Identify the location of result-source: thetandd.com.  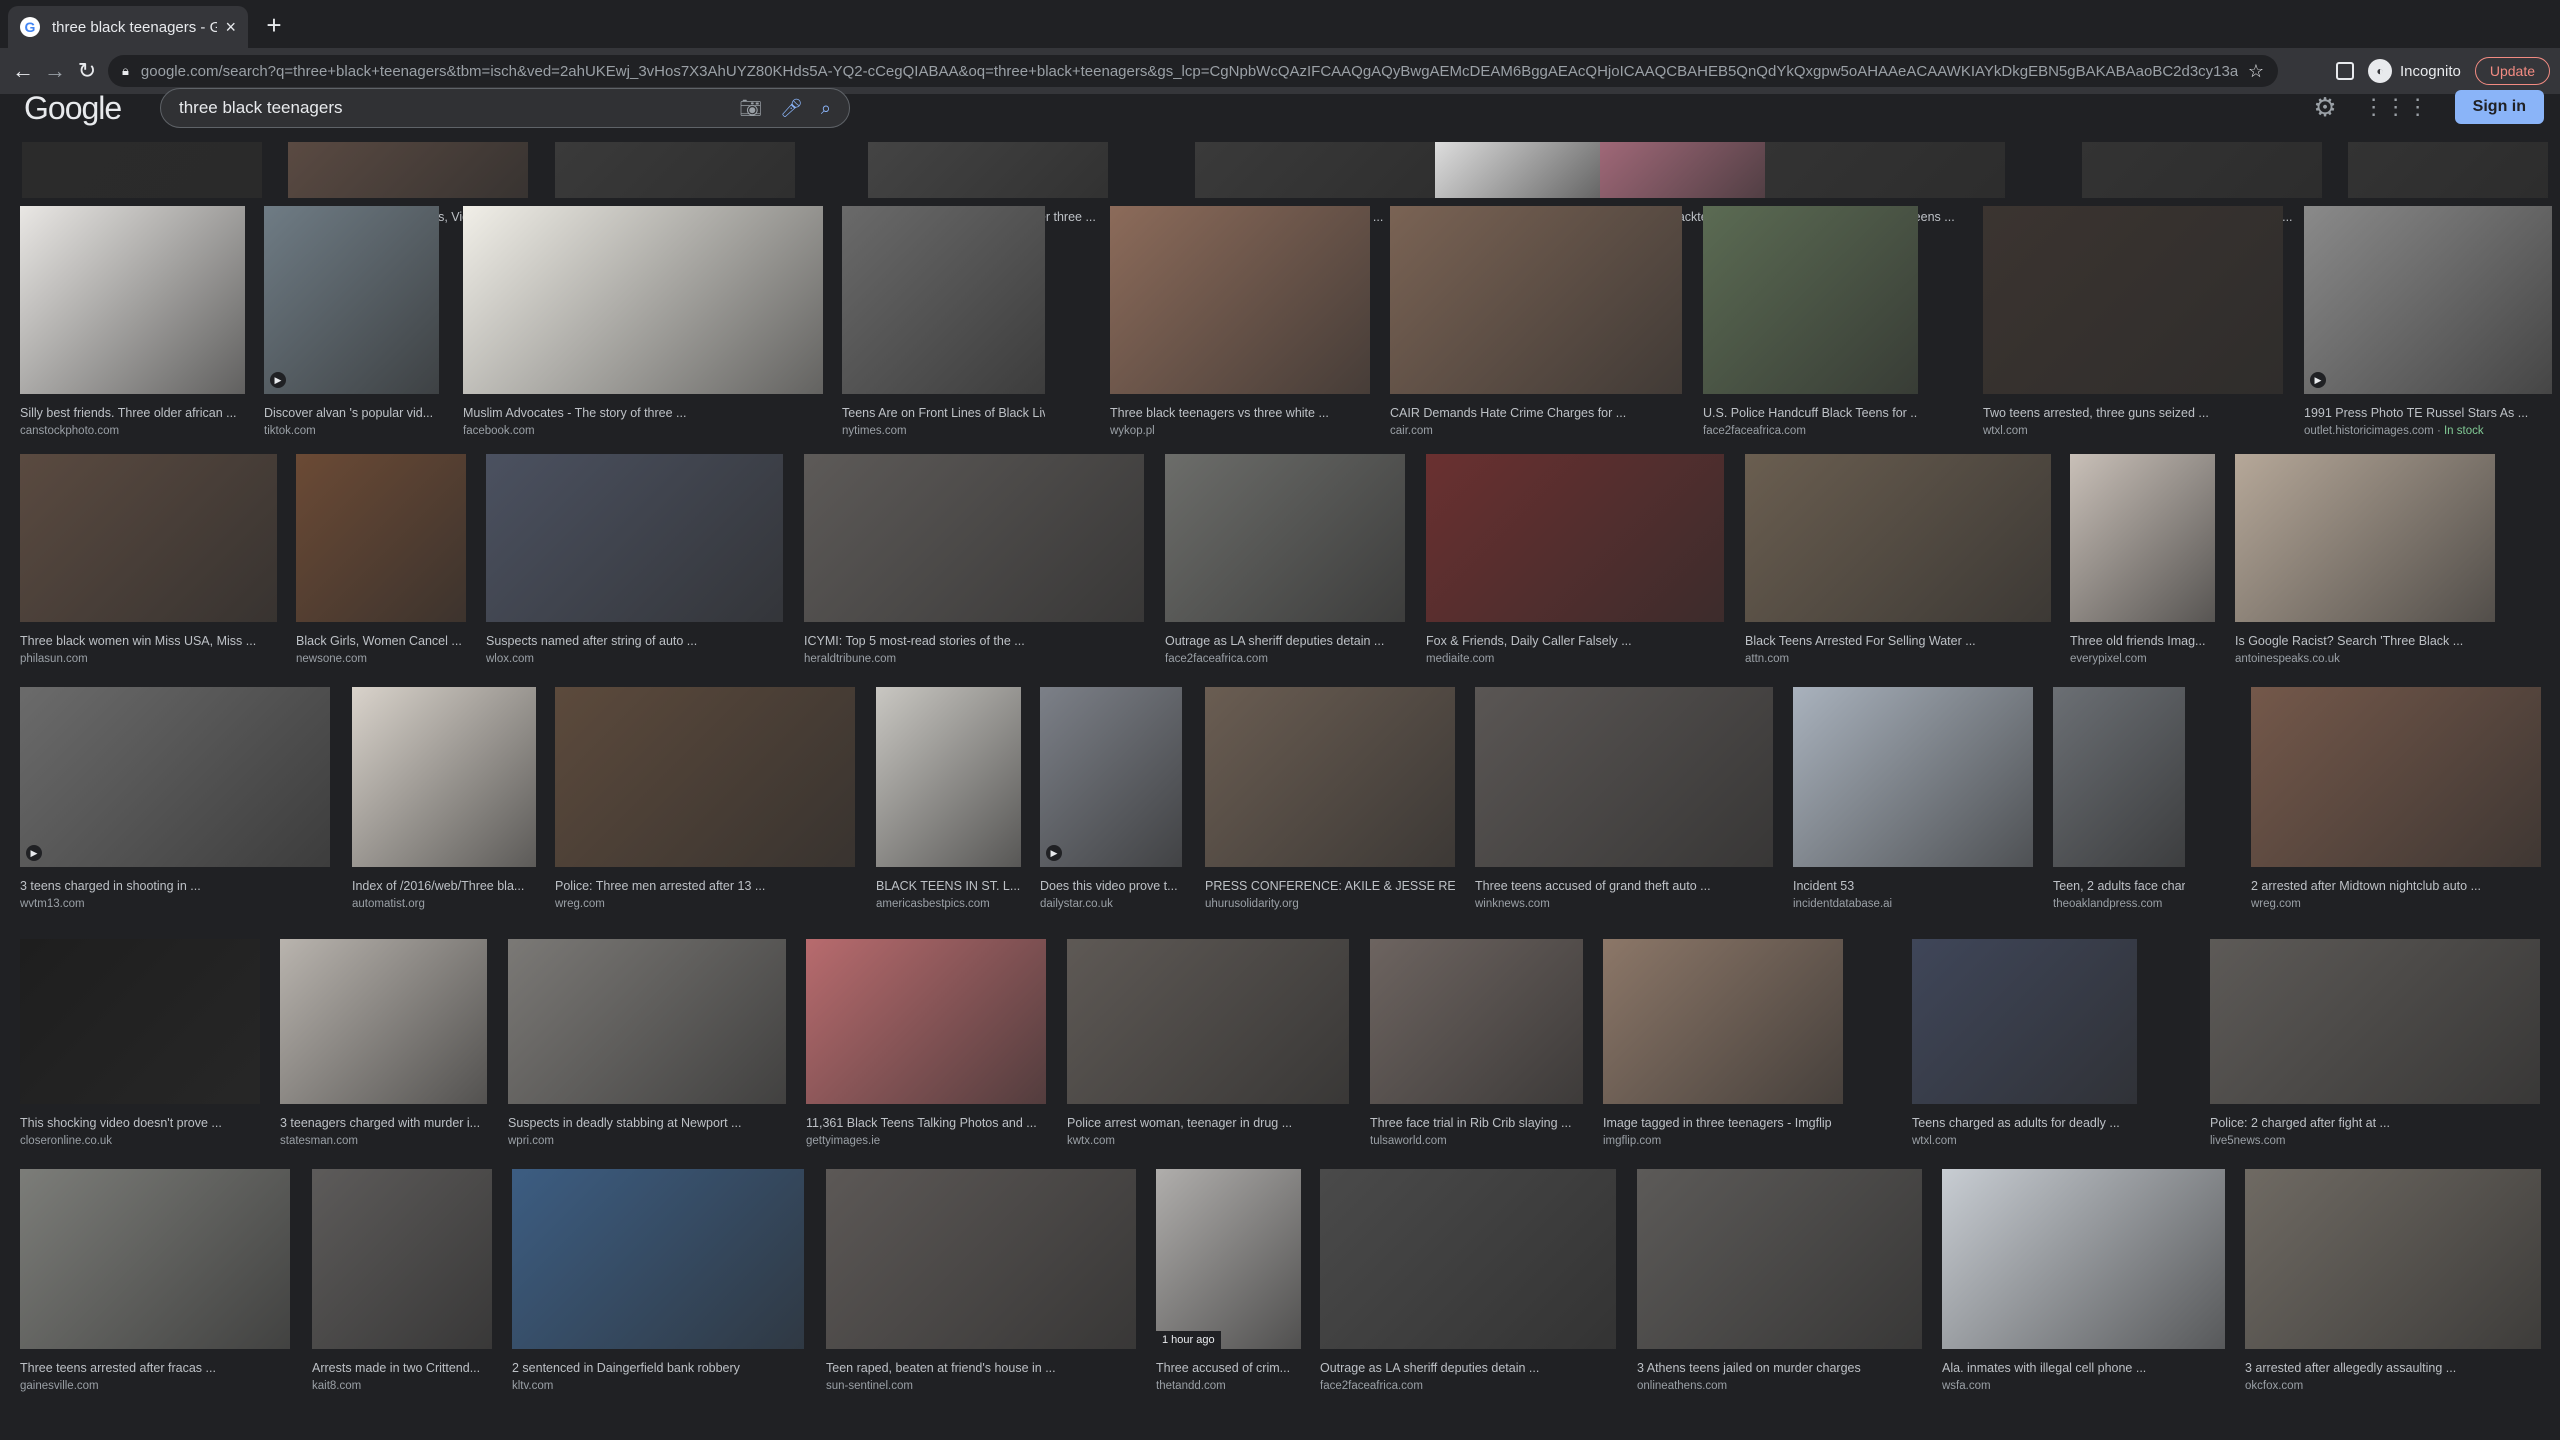
(1228, 1386).